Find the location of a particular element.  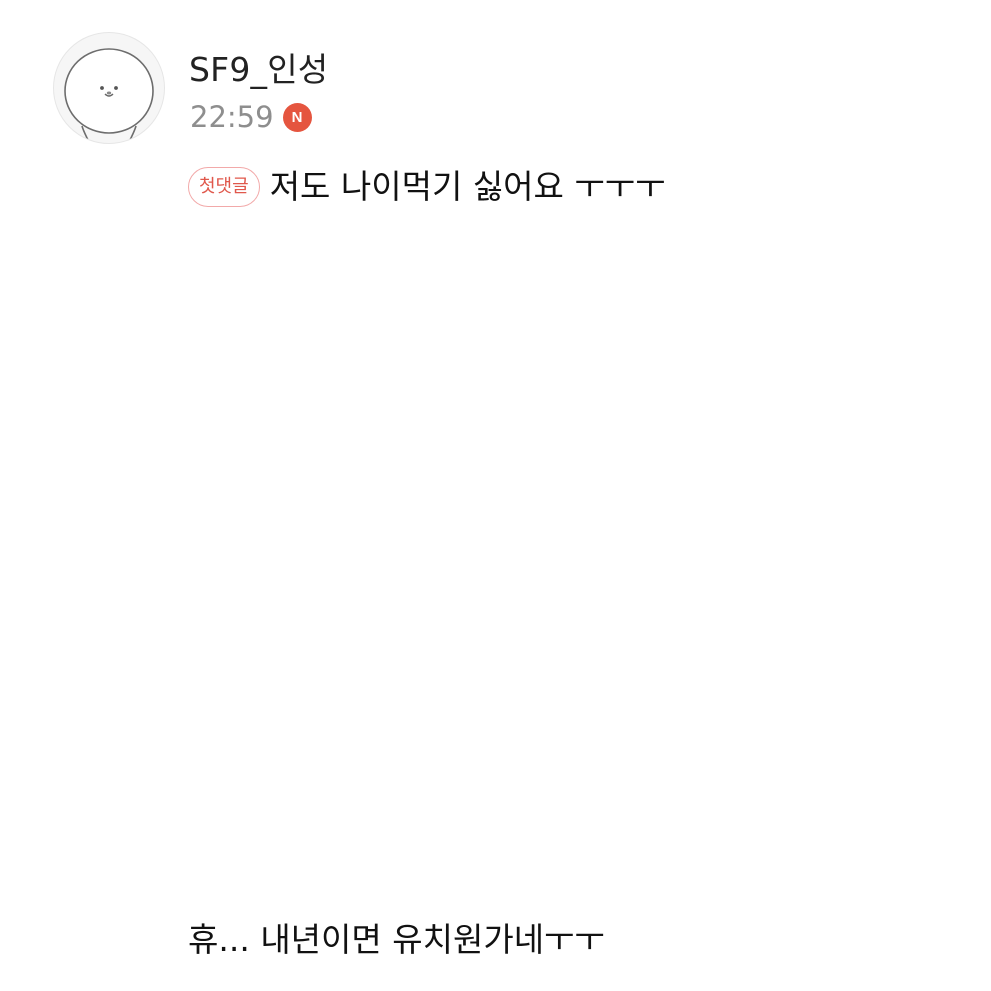

cartoon-face-avatar-icon is located at coordinates (109, 95).